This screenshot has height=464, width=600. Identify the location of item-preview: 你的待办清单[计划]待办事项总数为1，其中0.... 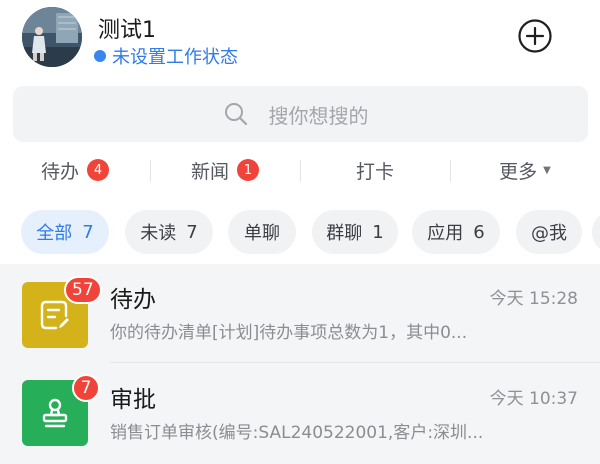
(289, 333).